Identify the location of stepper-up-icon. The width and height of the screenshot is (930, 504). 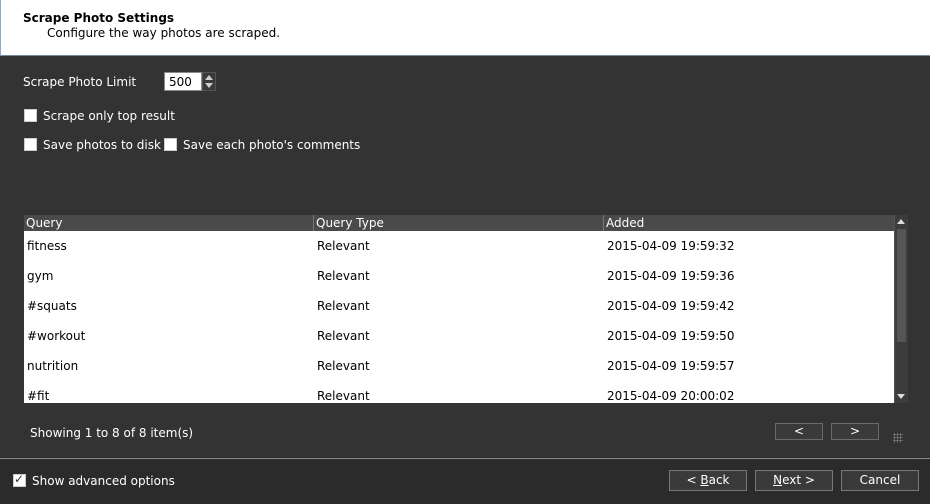
(209, 77).